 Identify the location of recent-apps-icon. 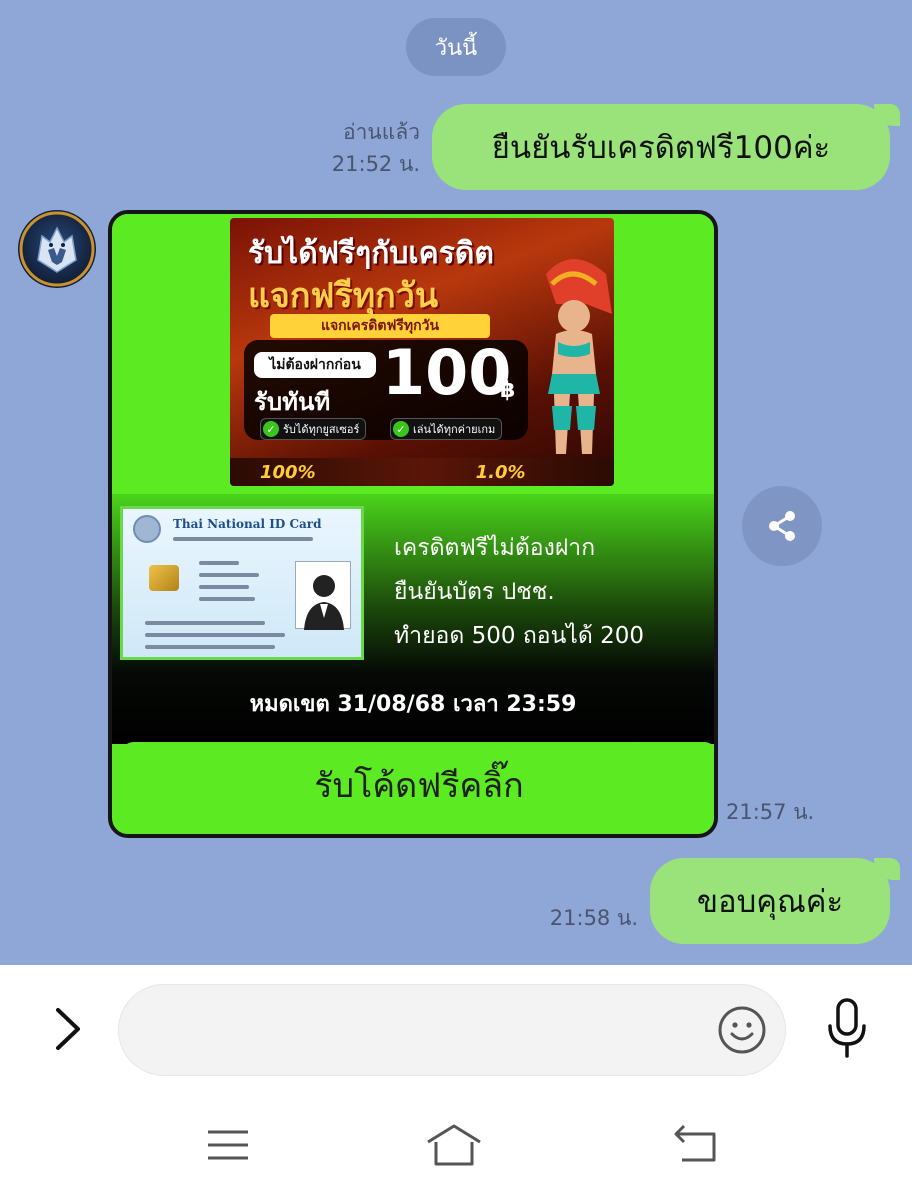
(228, 1145).